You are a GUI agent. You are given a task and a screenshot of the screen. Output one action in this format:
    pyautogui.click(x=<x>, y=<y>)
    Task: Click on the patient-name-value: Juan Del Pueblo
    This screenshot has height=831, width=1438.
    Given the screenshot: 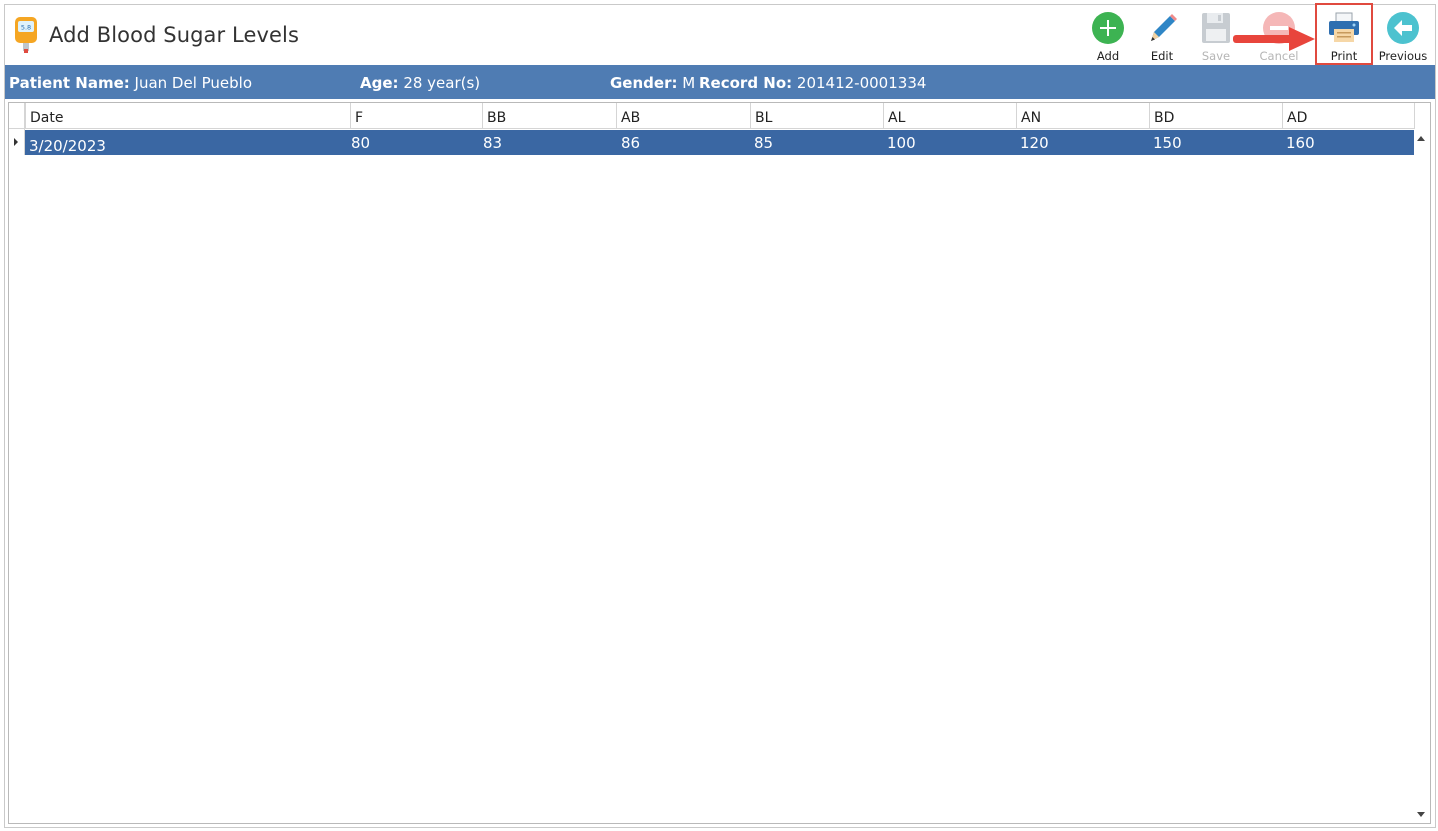 What is the action you would take?
    pyautogui.click(x=193, y=83)
    